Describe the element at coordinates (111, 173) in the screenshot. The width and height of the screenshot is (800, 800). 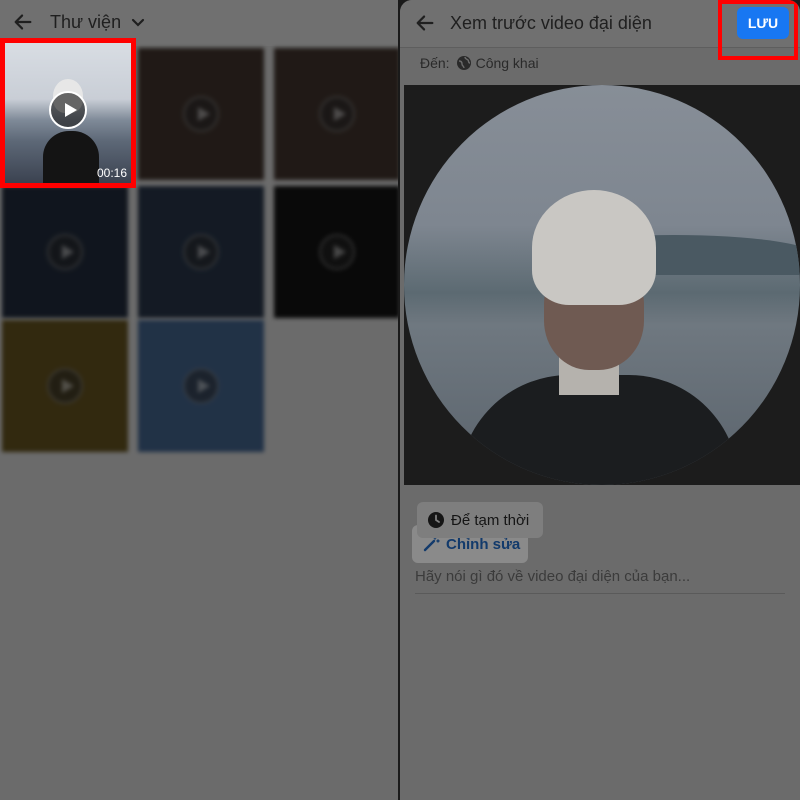
I see `video-duration: 00:16` at that location.